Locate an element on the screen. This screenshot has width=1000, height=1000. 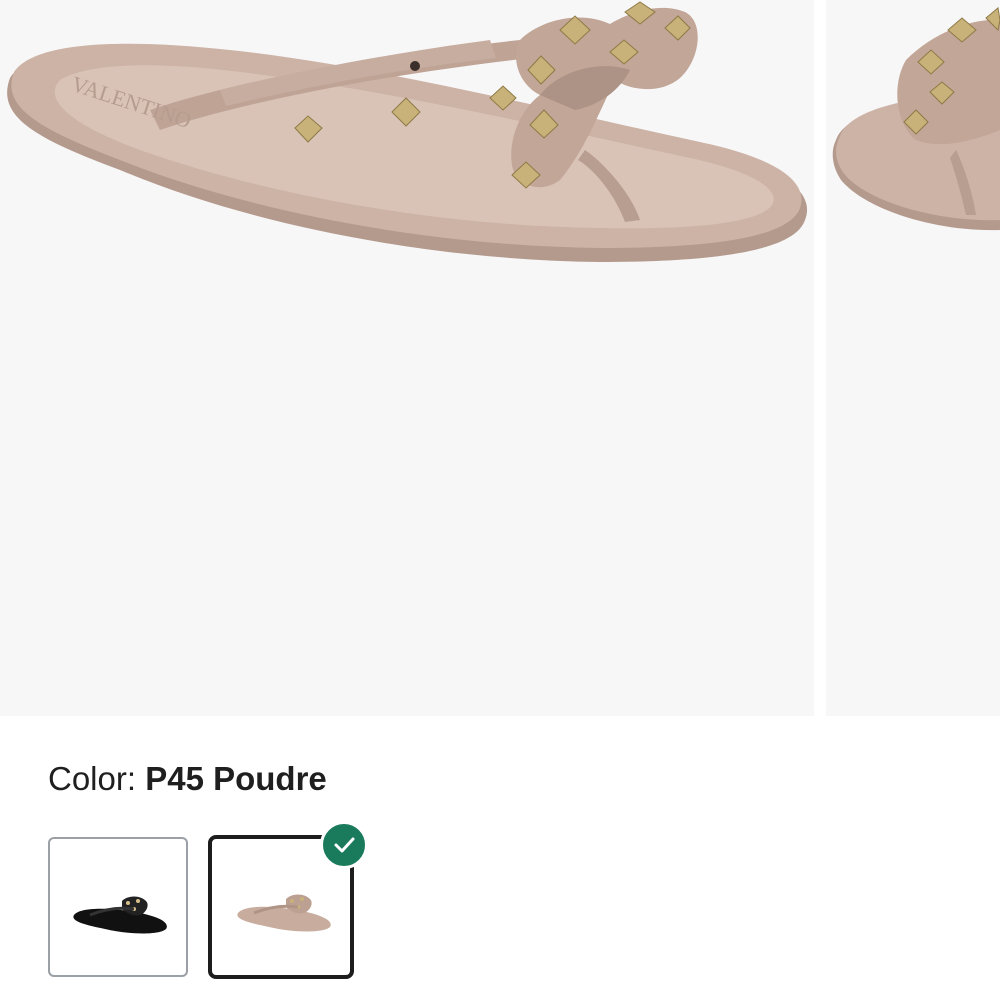
sandal-illustration-partial is located at coordinates (916, 119).